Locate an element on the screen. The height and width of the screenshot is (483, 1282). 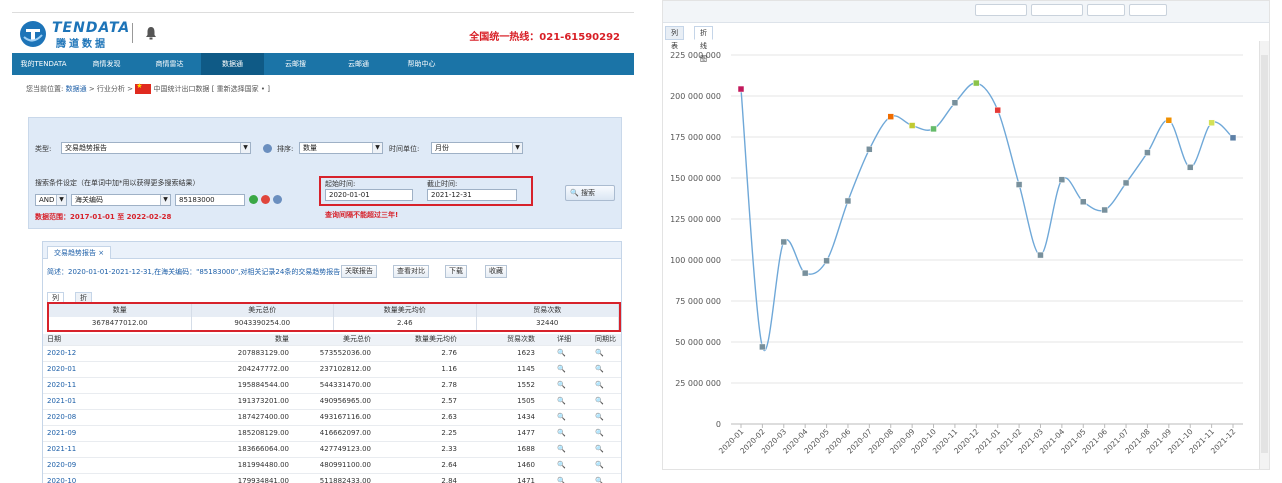
table-cell: 2.78 is located at coordinates (449, 385).